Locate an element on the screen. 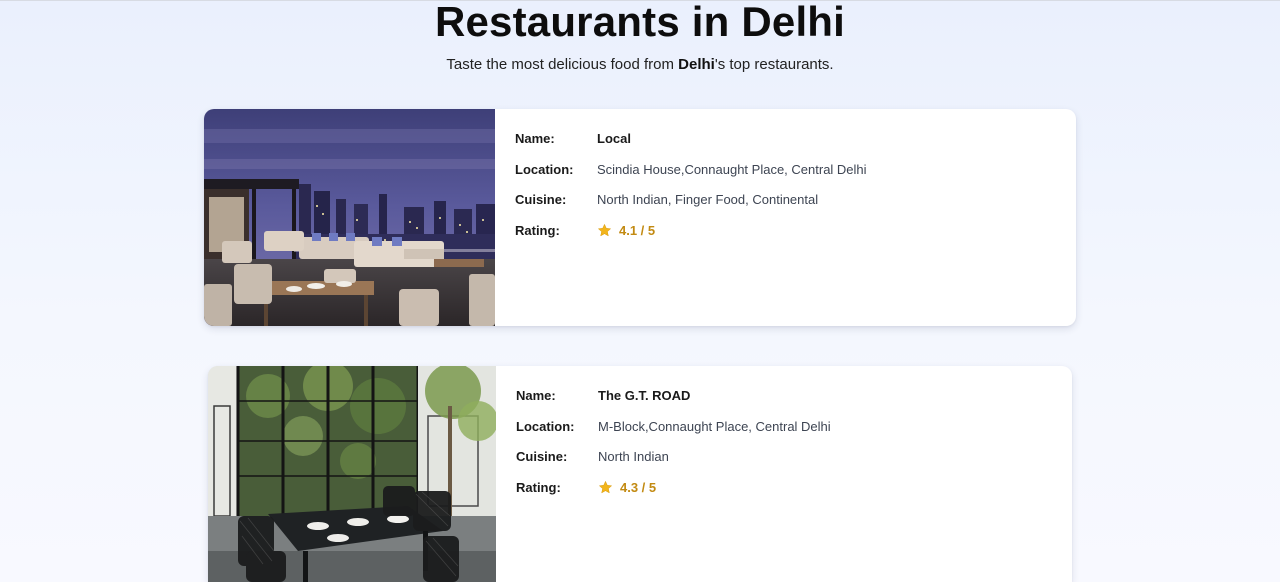 The image size is (1280, 582). restaurant-rating: 4.1 / 5 is located at coordinates (626, 231).